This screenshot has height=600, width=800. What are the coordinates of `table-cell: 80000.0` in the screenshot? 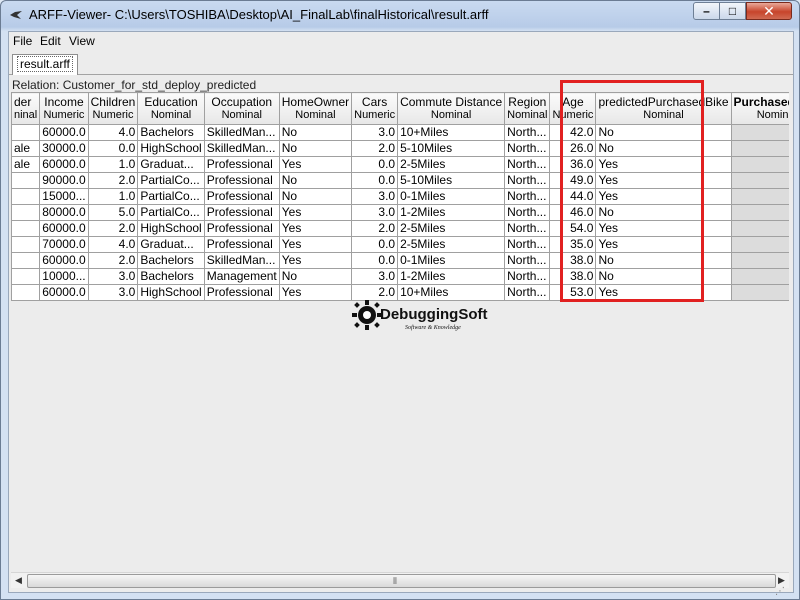 It's located at (64, 212).